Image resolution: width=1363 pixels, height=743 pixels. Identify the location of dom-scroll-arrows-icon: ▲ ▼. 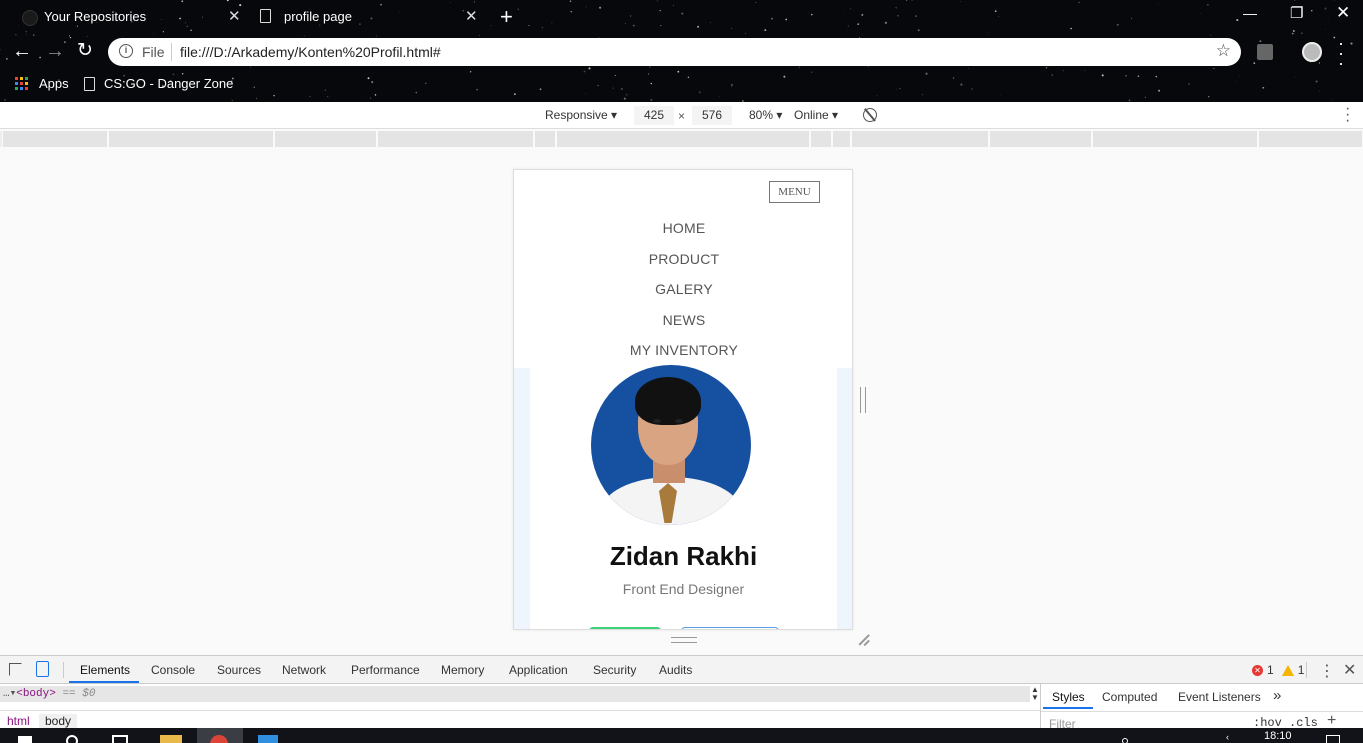
(1035, 694).